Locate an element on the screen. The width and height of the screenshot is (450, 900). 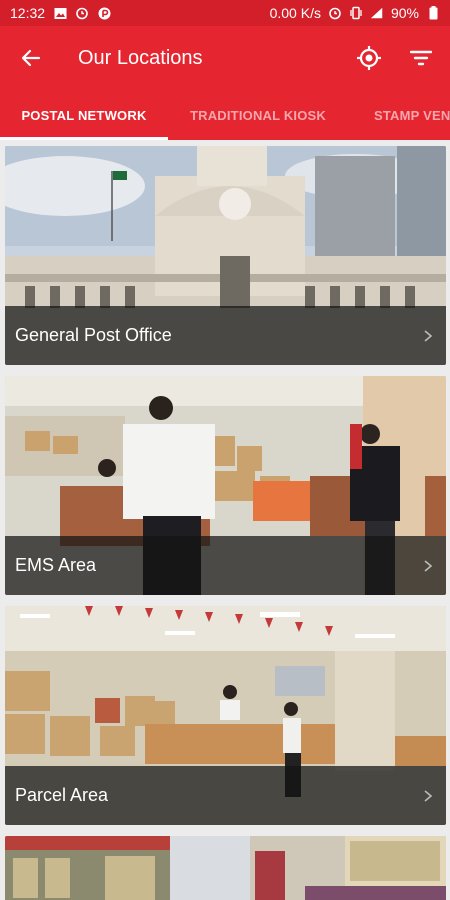
status-bar: 12:32 0.00 K/s 90% is located at coordinates (225, 13).